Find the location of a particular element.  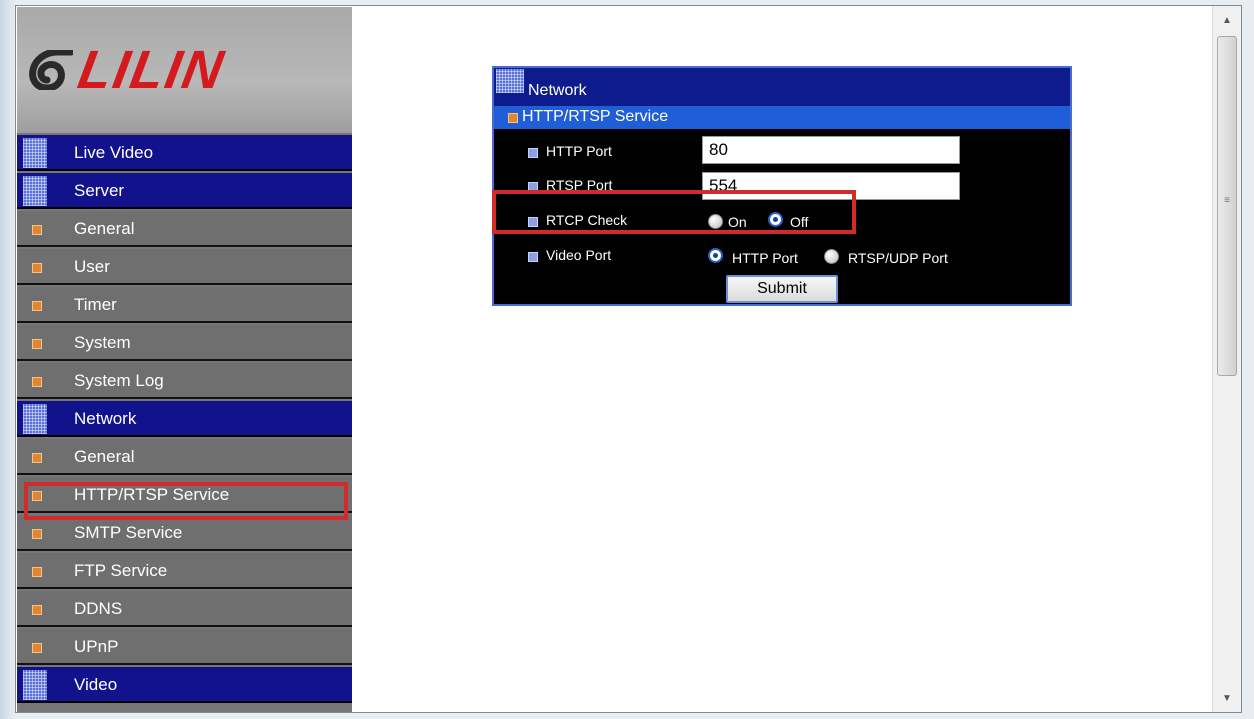

sidebar-item-label: HTTP/RTSP Service is located at coordinates (152, 494).